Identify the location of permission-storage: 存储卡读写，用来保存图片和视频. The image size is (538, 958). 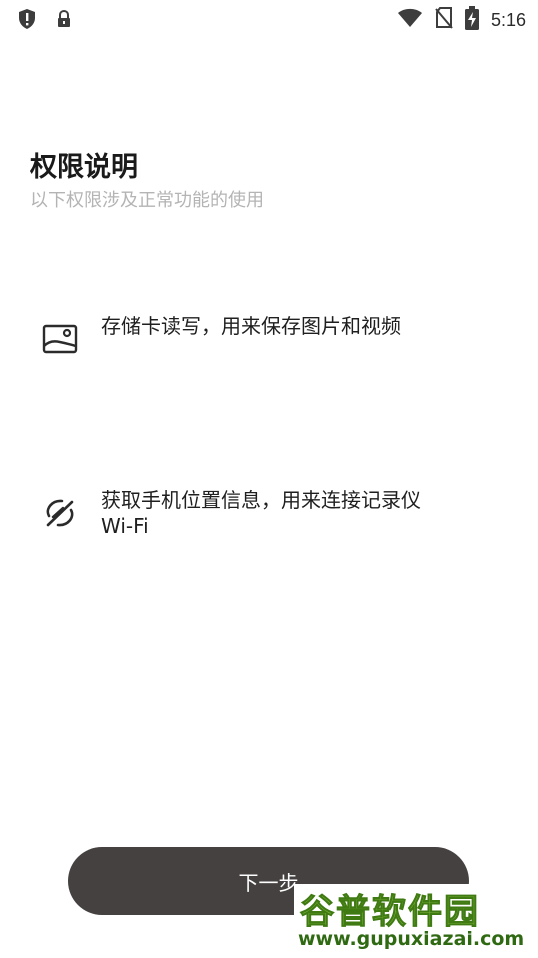
(242, 335).